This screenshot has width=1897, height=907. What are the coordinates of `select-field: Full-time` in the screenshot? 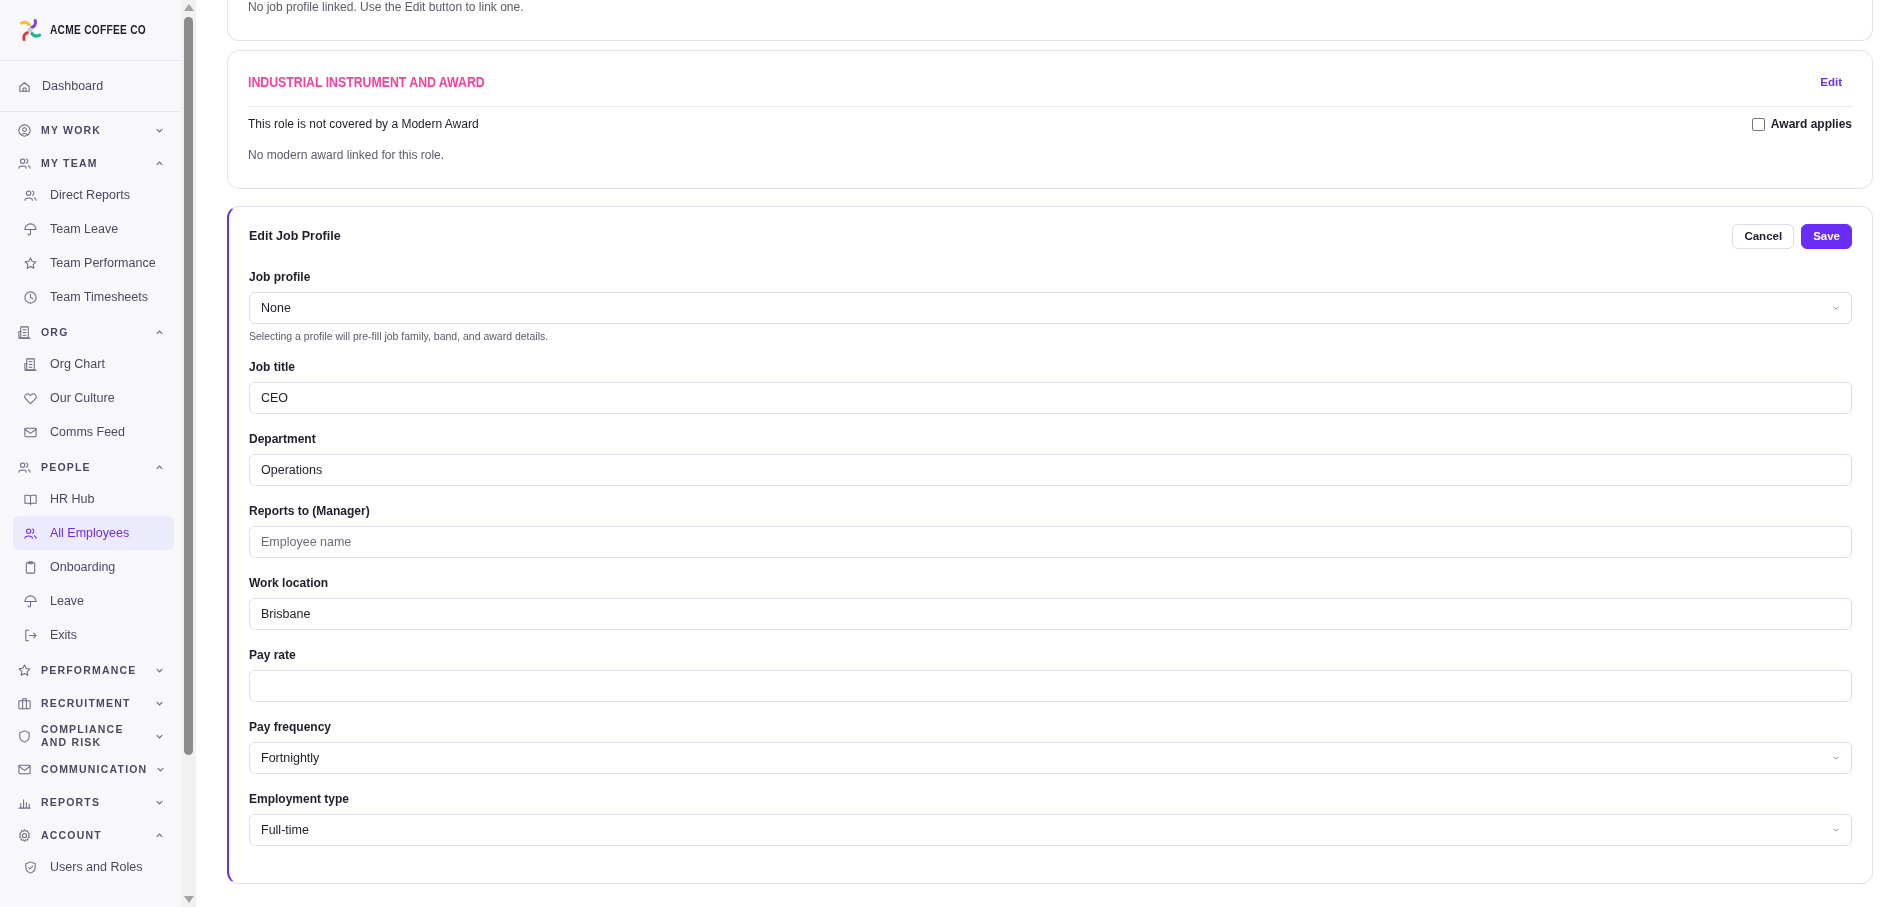 It's located at (1050, 830).